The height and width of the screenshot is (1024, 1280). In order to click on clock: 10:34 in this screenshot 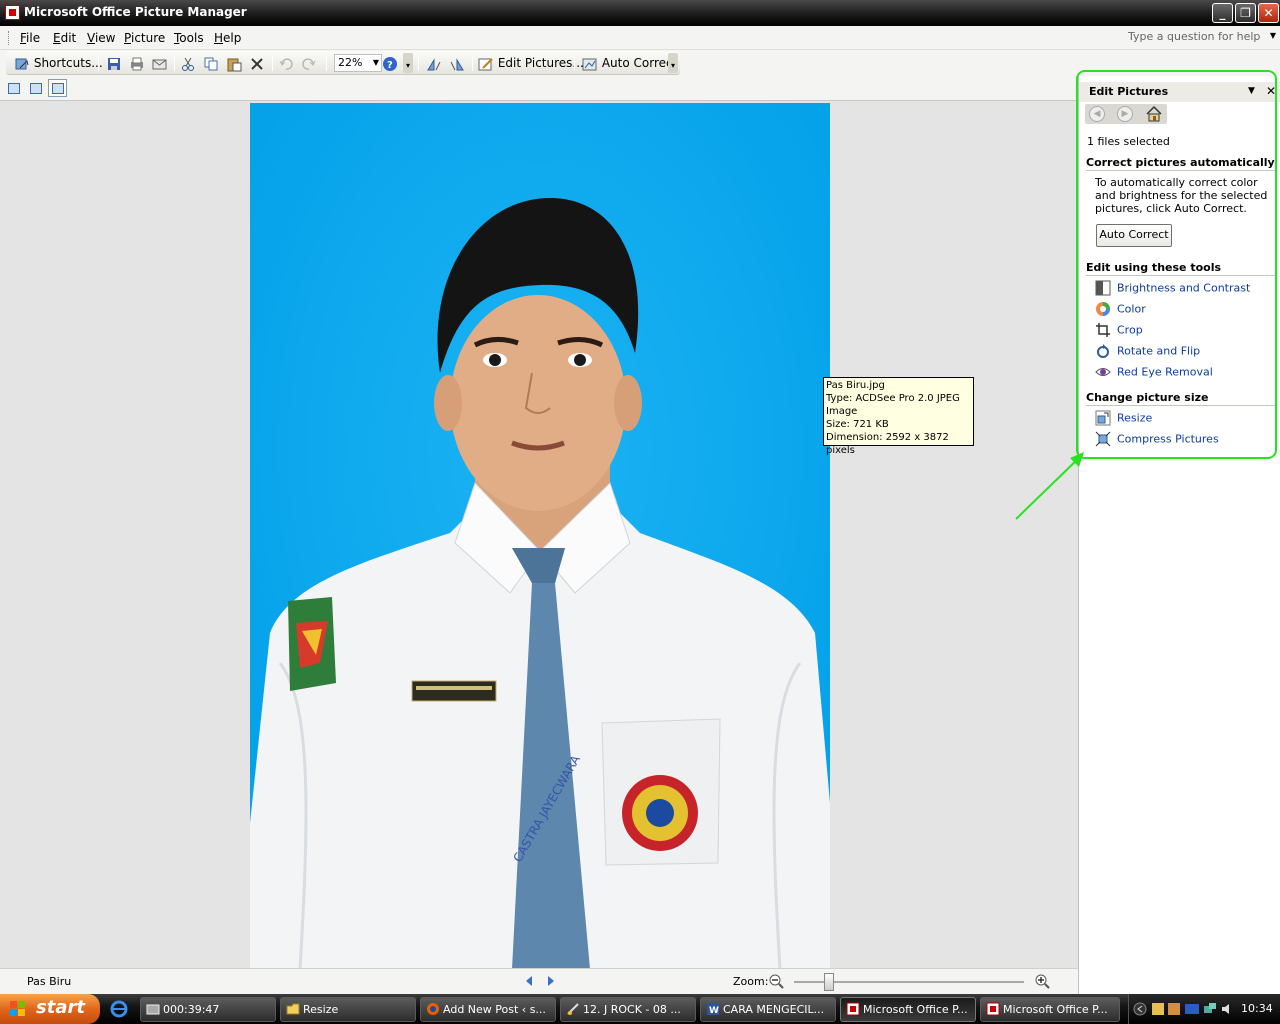, I will do `click(1257, 1008)`.